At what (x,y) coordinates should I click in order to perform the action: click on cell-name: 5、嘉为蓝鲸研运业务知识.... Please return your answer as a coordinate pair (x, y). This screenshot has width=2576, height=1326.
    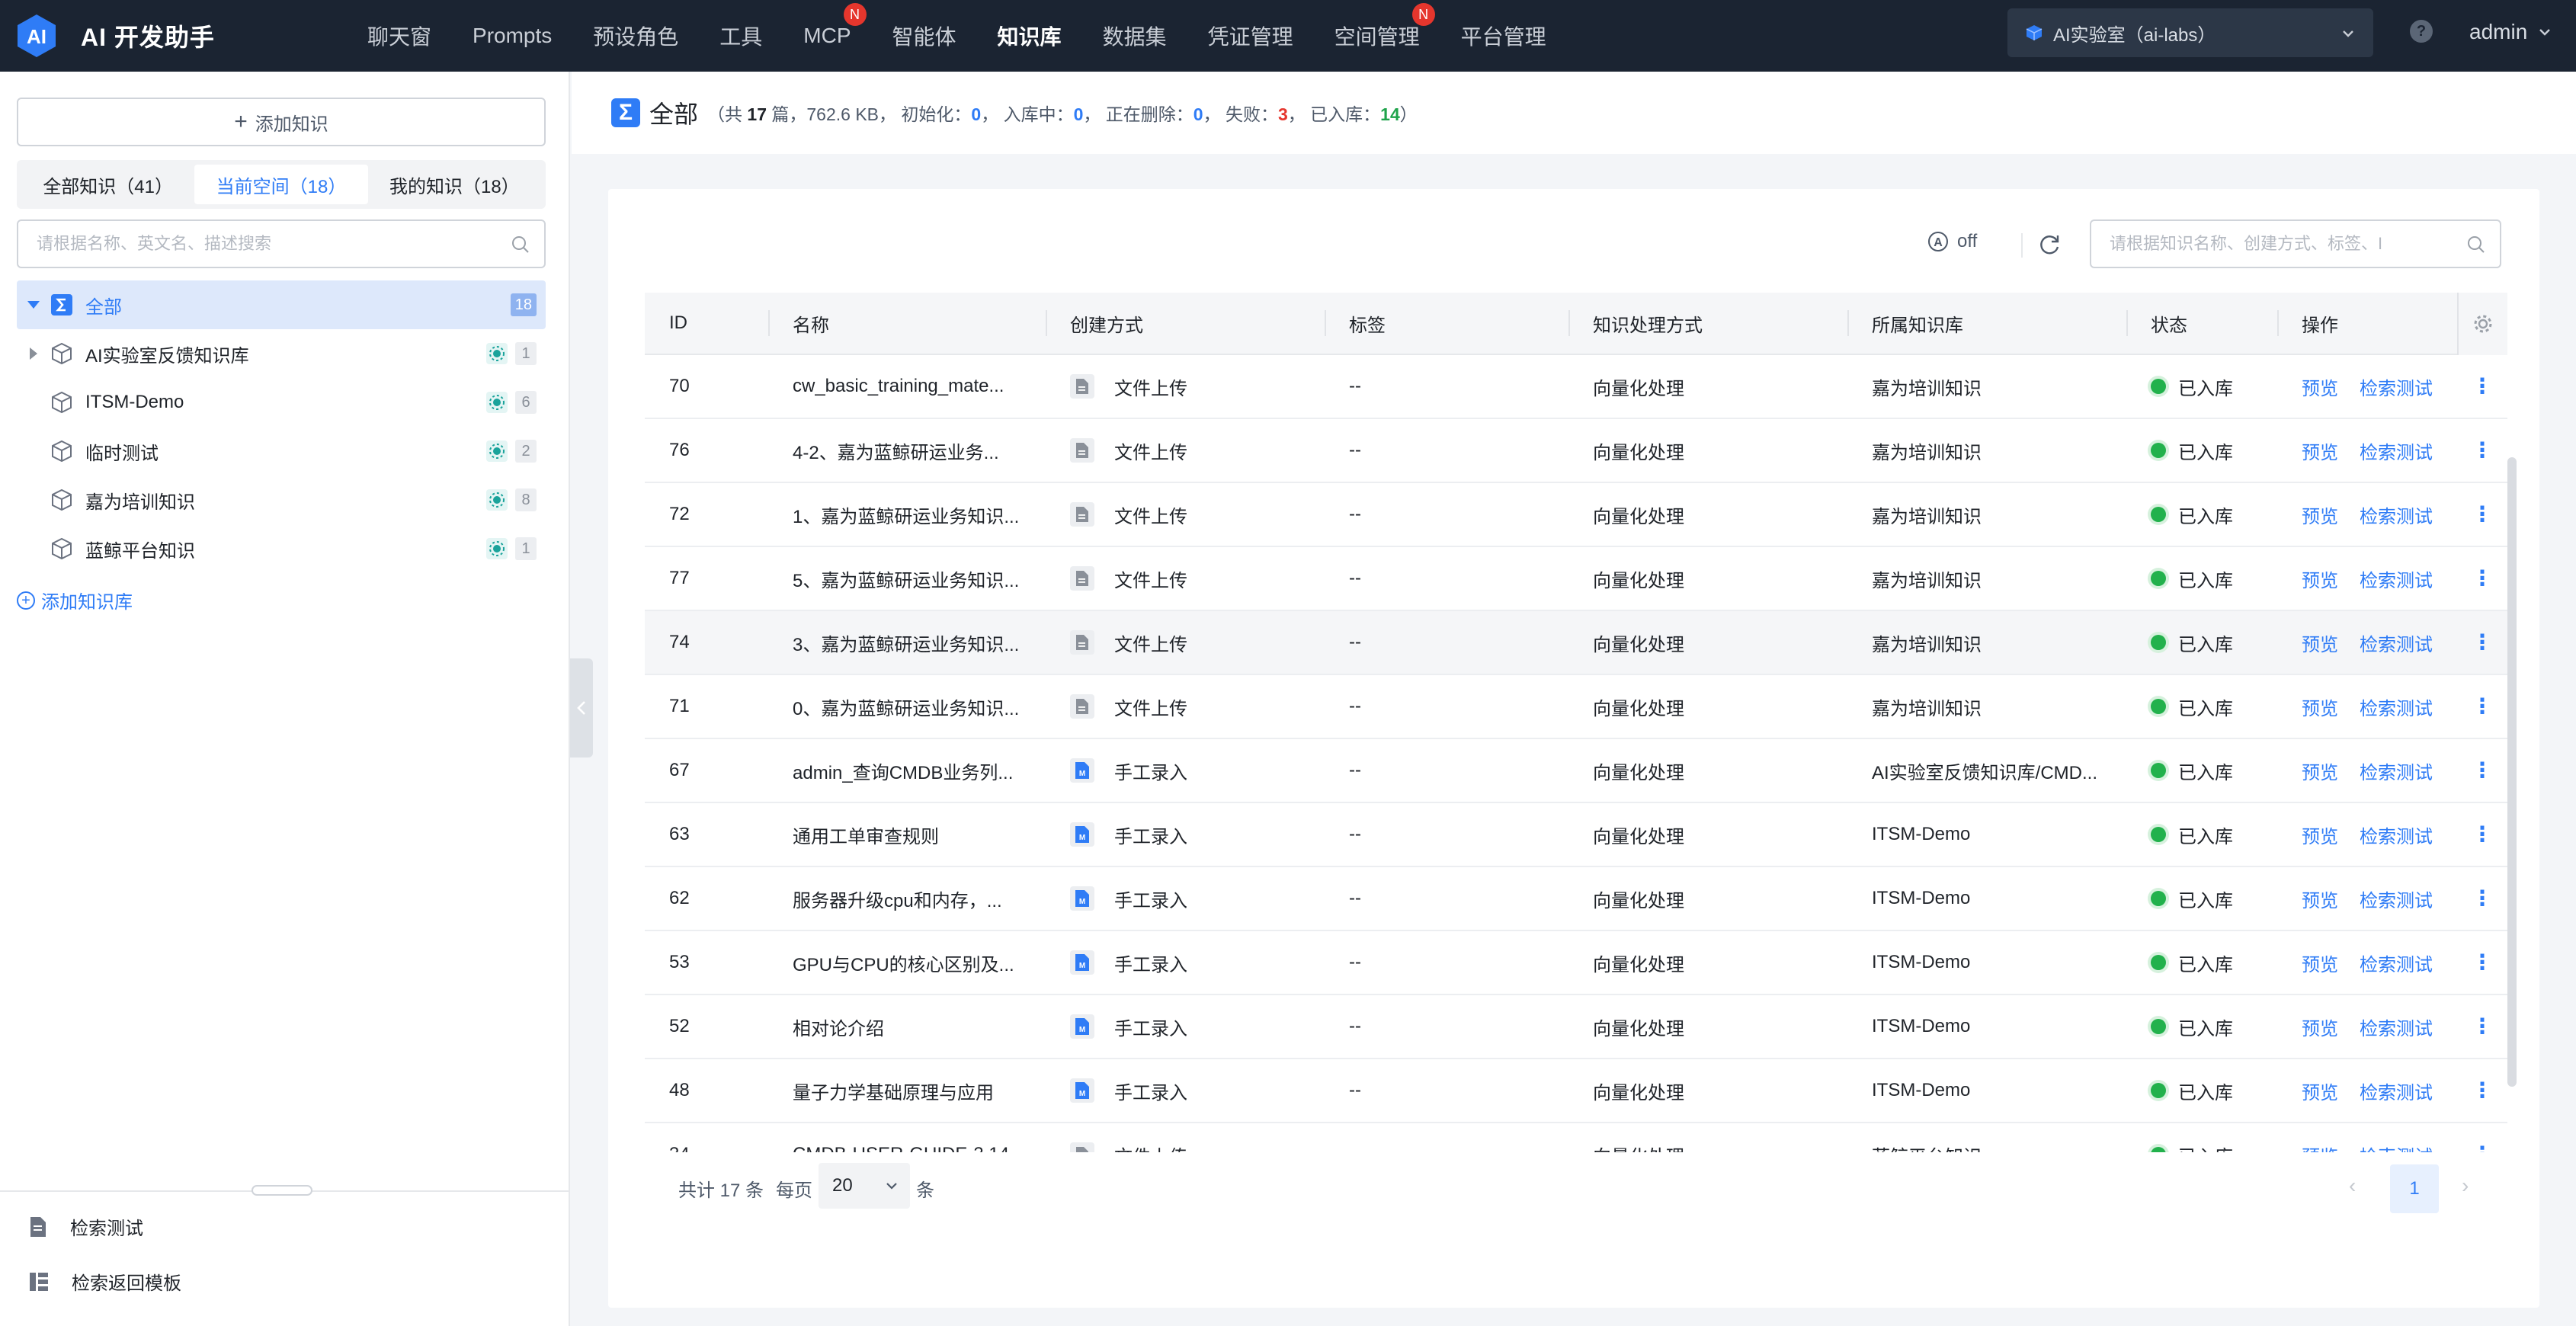
    Looking at the image, I should click on (907, 578).